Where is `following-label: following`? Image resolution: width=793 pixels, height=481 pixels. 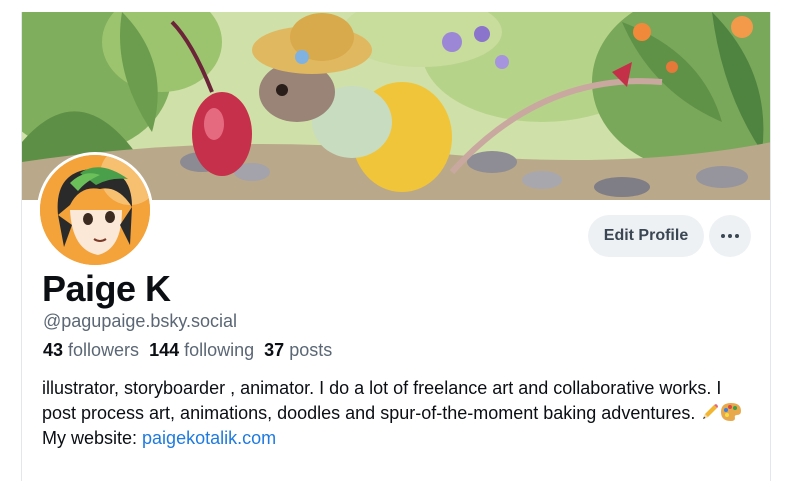
following-label: following is located at coordinates (219, 350).